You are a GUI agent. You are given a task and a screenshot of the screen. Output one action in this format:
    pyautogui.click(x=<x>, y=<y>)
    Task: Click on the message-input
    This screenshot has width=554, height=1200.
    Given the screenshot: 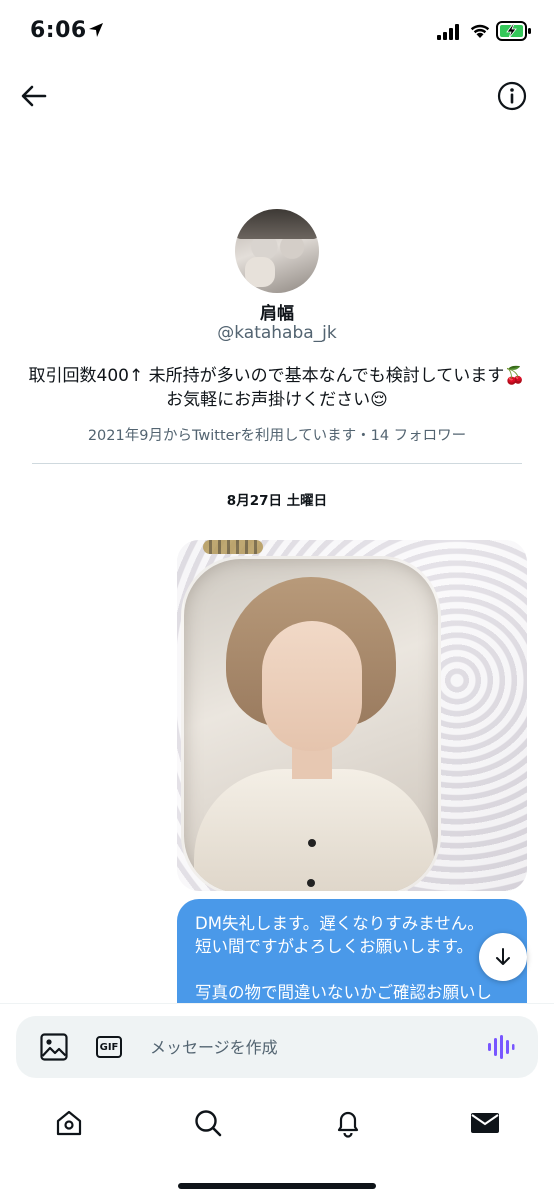 What is the action you would take?
    pyautogui.click(x=310, y=1047)
    